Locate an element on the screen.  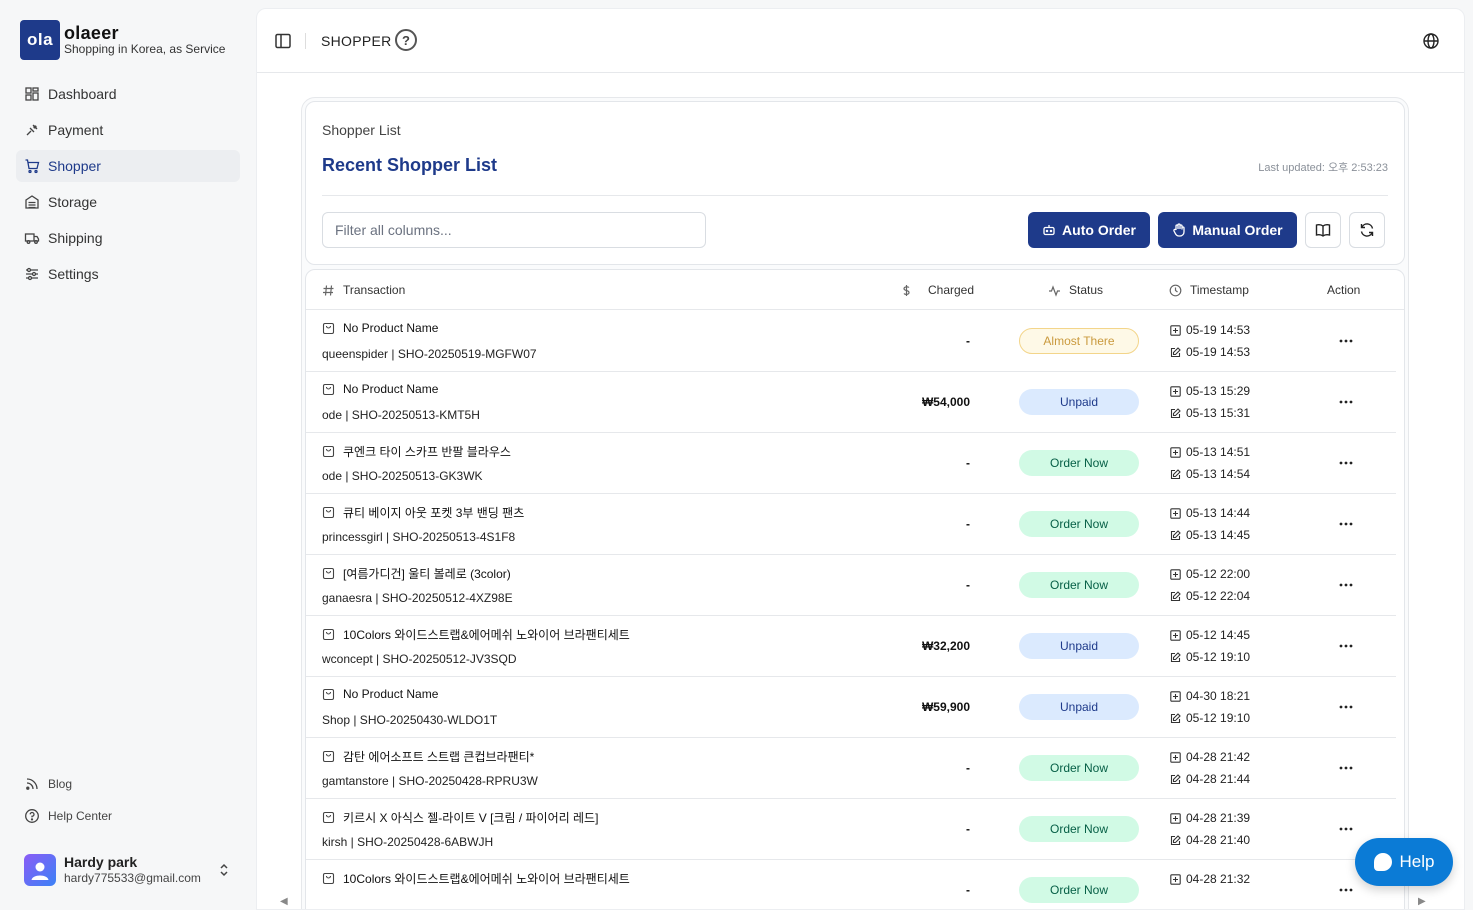
filter-input is located at coordinates (514, 230).